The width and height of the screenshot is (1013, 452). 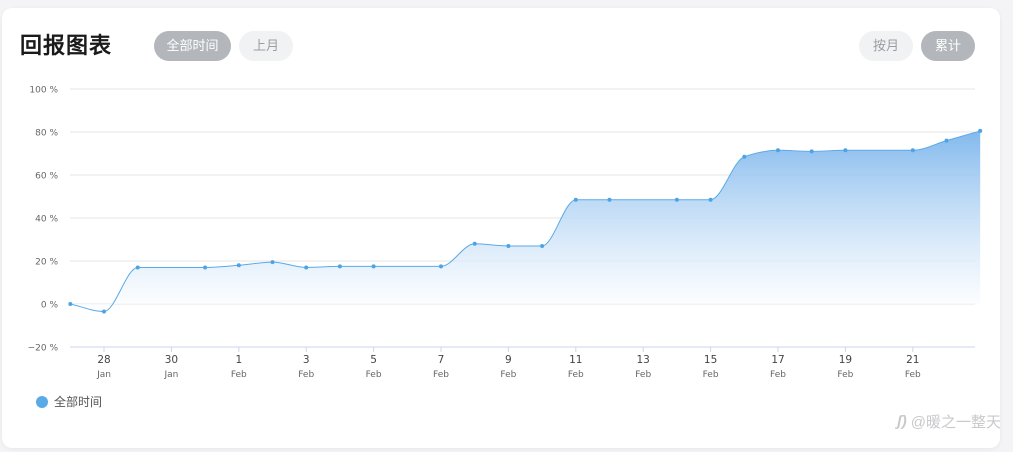 I want to click on watermark: ʃ) @暖之一整天, so click(x=949, y=421).